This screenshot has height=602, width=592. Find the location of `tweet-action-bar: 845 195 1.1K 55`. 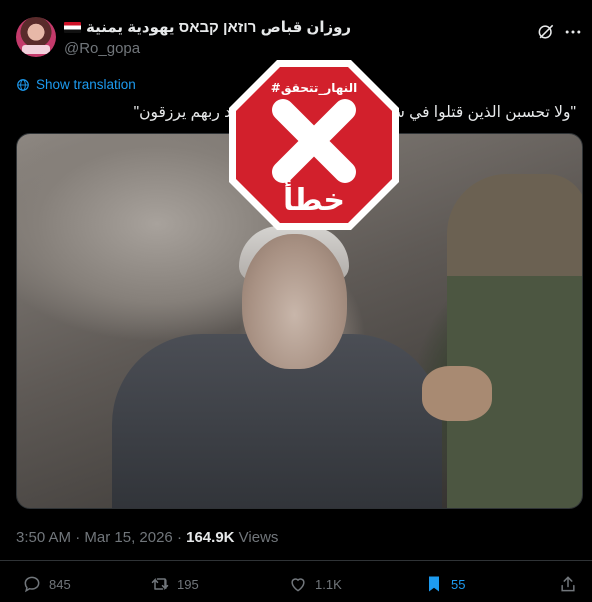

tweet-action-bar: 845 195 1.1K 55 is located at coordinates (296, 588).